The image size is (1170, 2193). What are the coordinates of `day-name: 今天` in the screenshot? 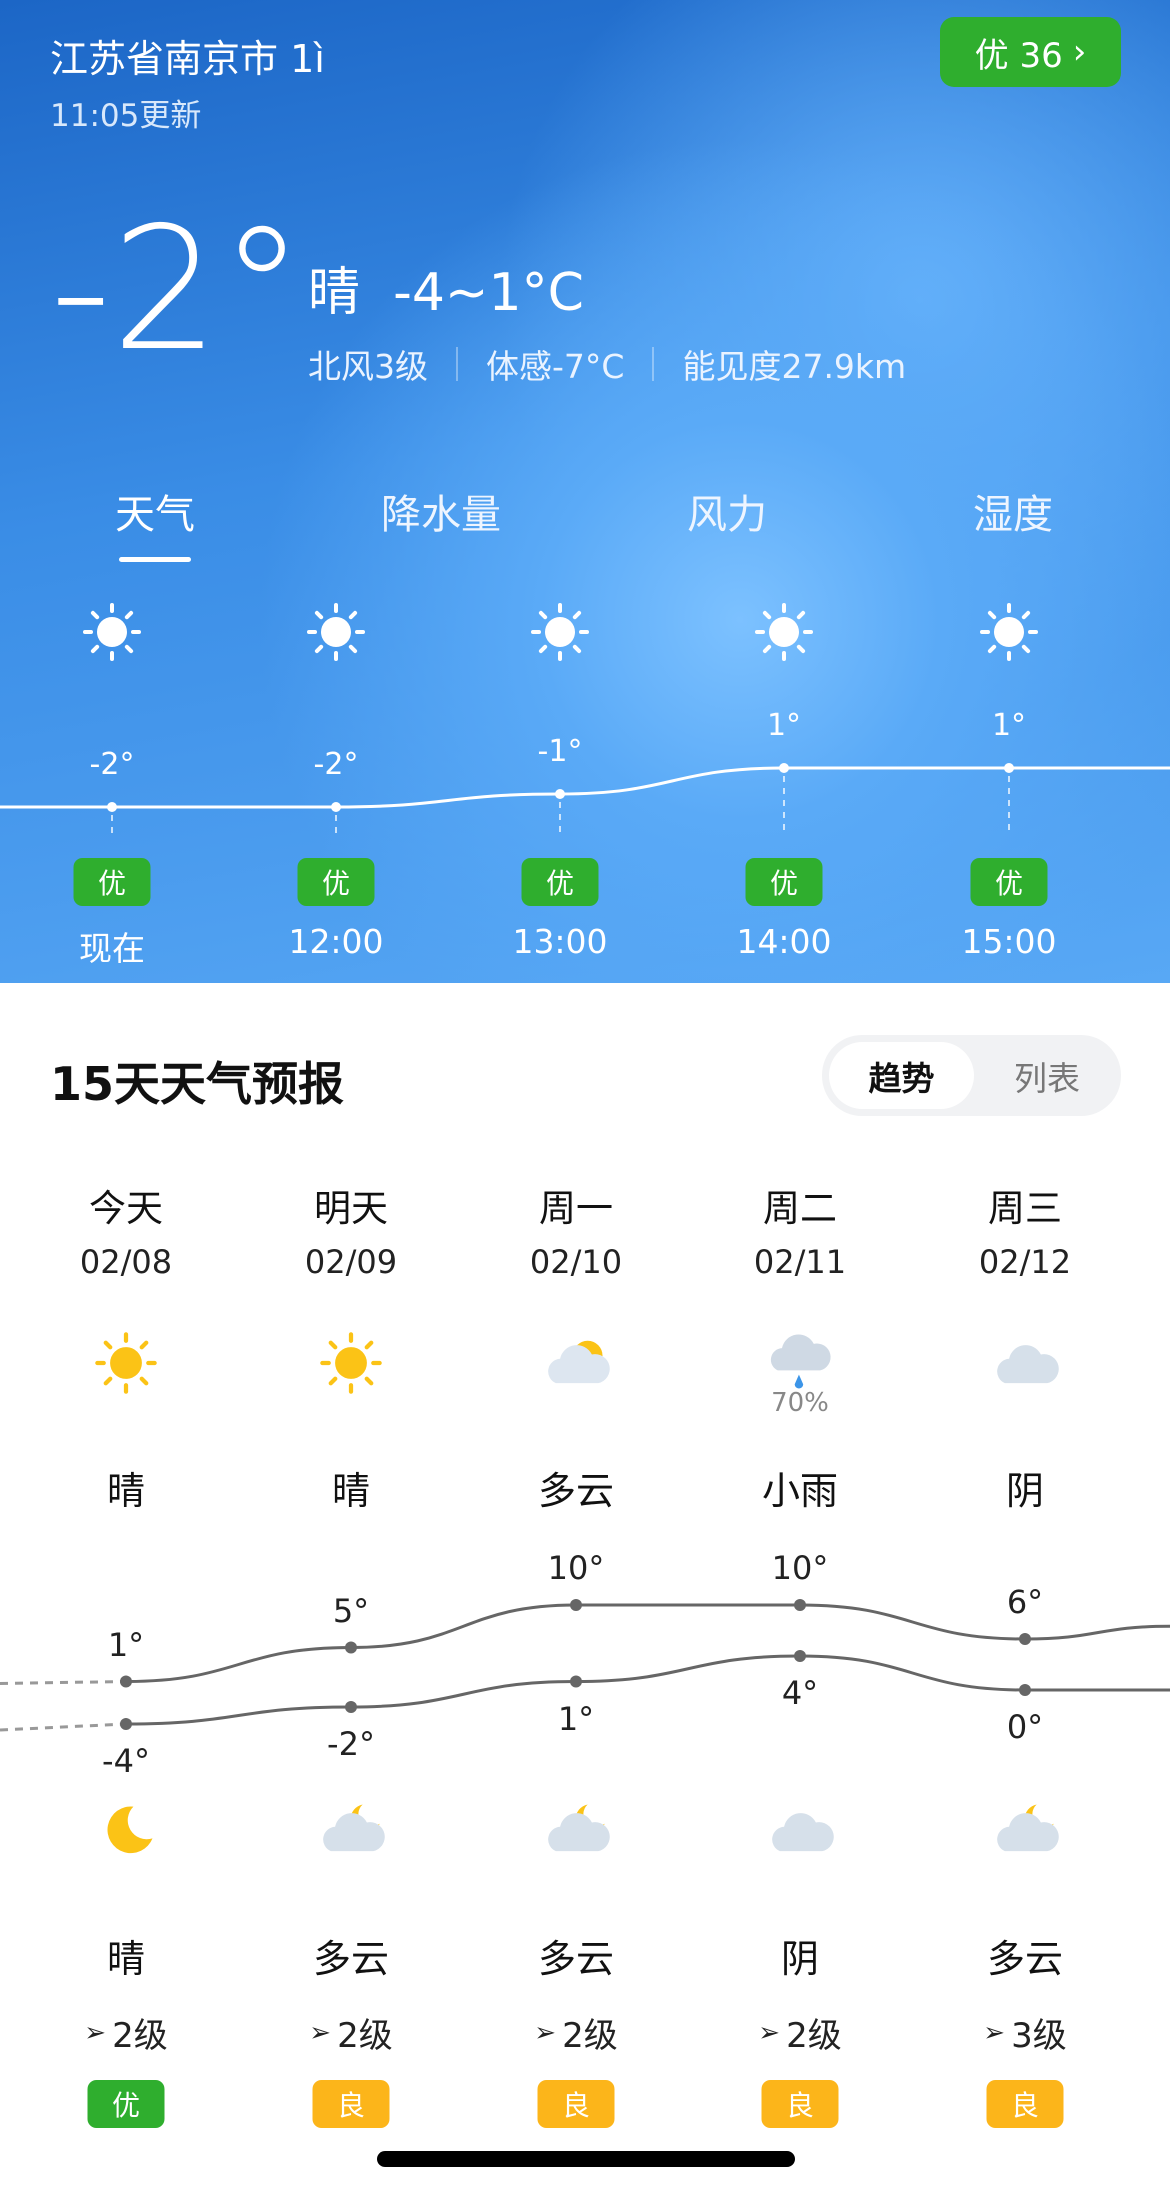 It's located at (126, 1208).